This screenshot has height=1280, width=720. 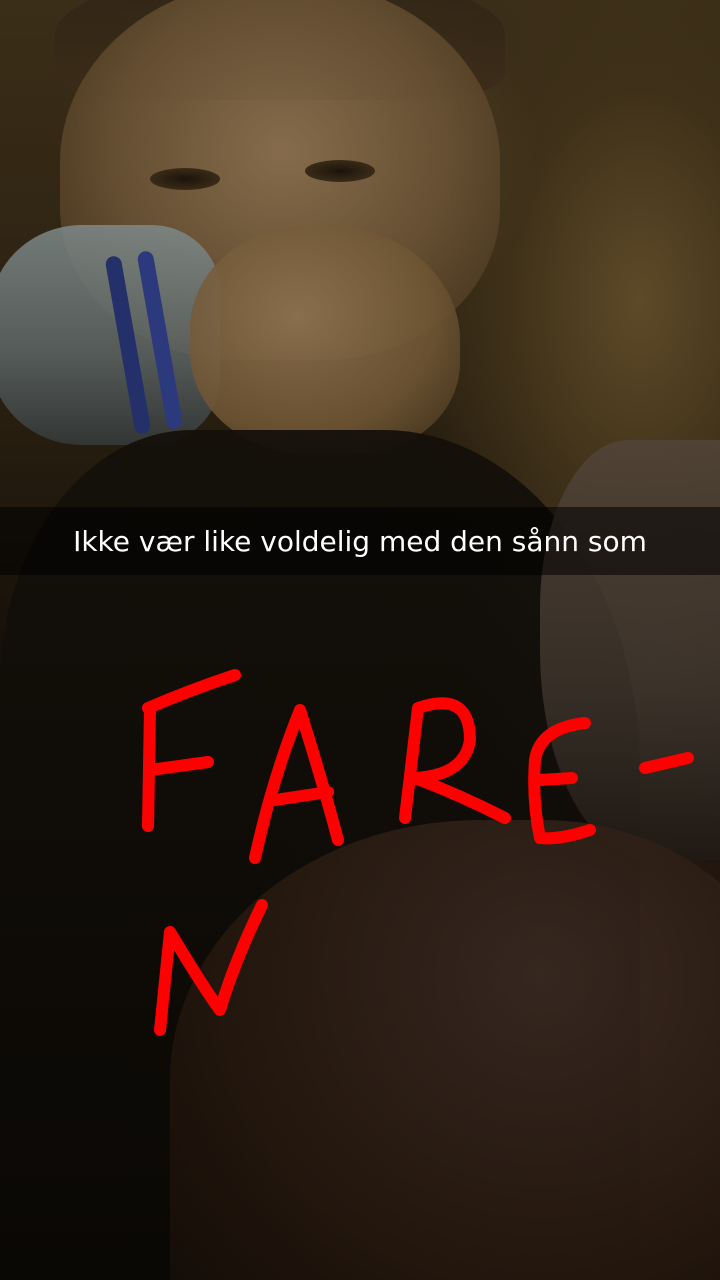 What do you see at coordinates (556, 779) in the screenshot?
I see `drawn-letter-E` at bounding box center [556, 779].